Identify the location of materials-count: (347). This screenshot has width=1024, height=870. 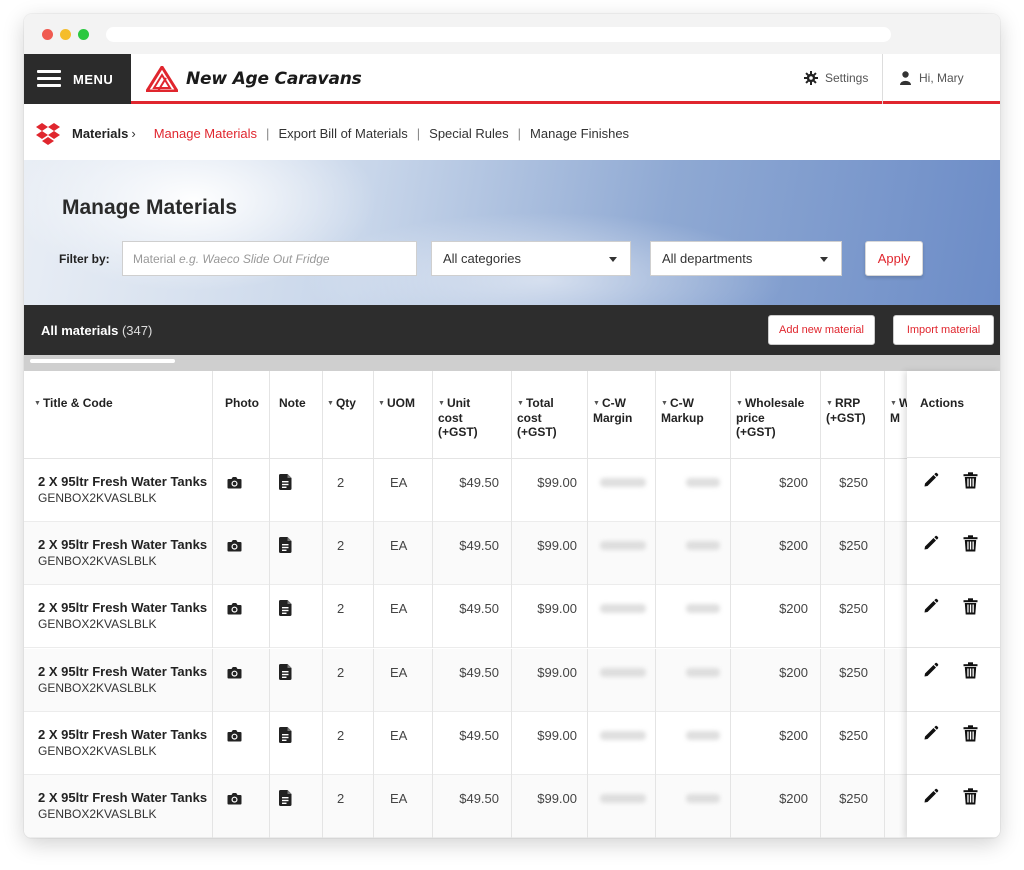
(137, 330).